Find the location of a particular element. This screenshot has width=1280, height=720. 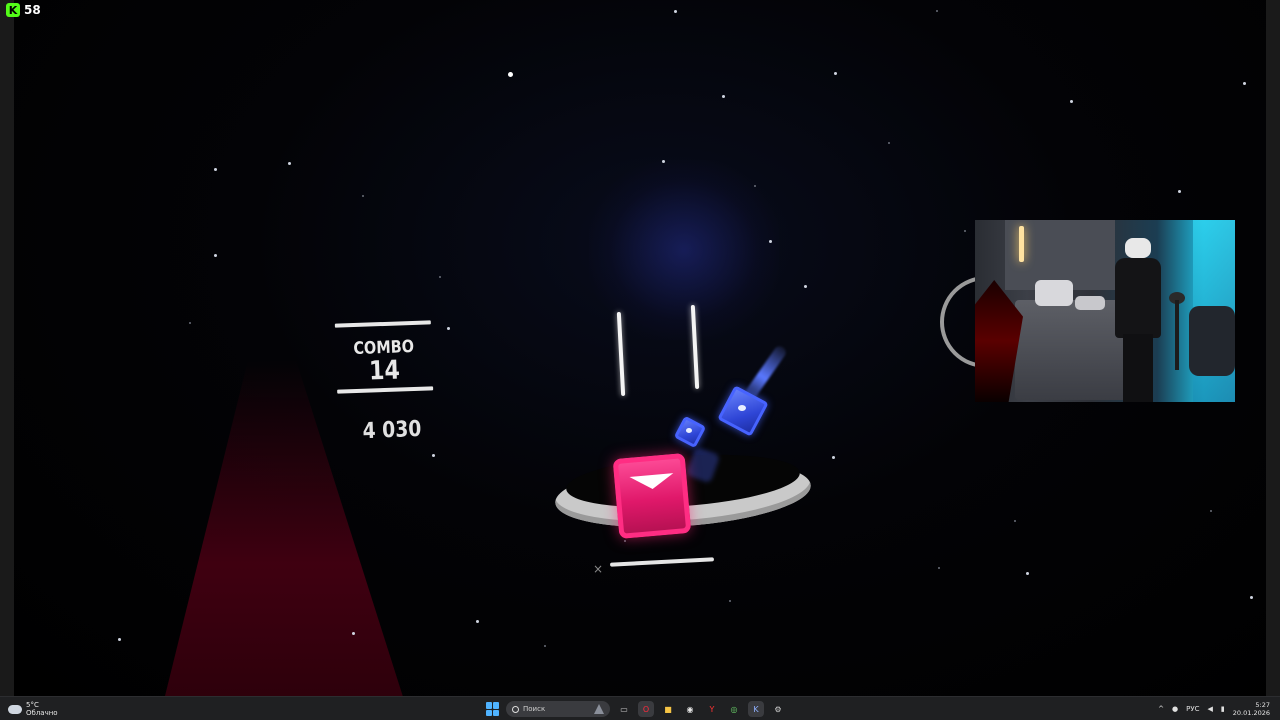

search-icon is located at coordinates (515, 709).